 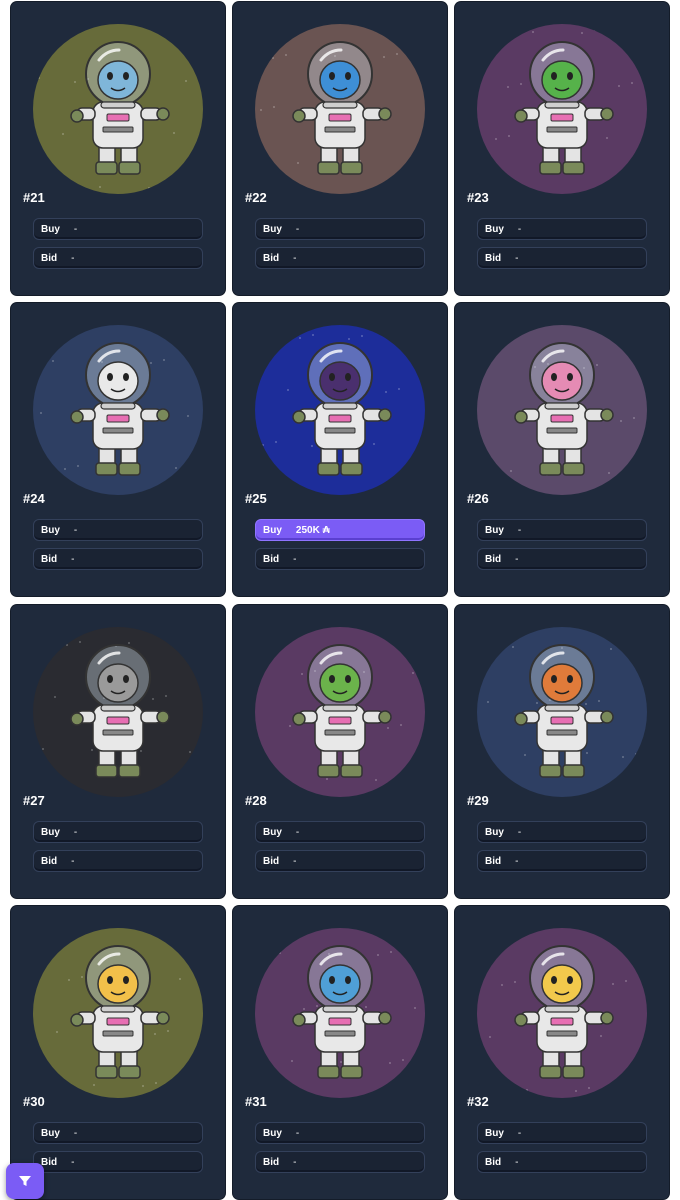 I want to click on nft-number: #28, so click(x=256, y=800).